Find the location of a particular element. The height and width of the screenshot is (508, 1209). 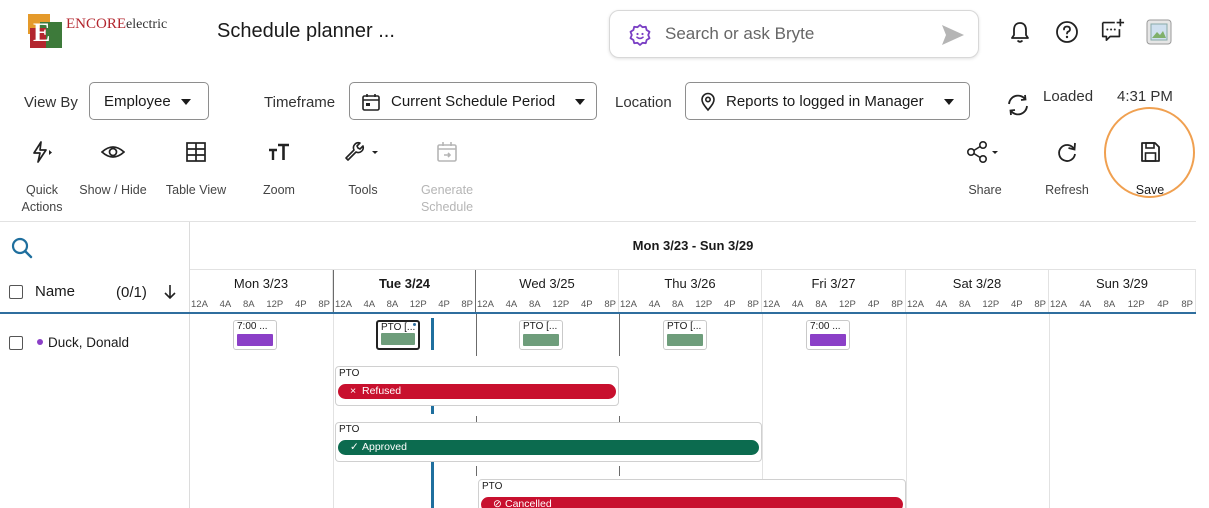

bell-icon is located at coordinates (1020, 32).